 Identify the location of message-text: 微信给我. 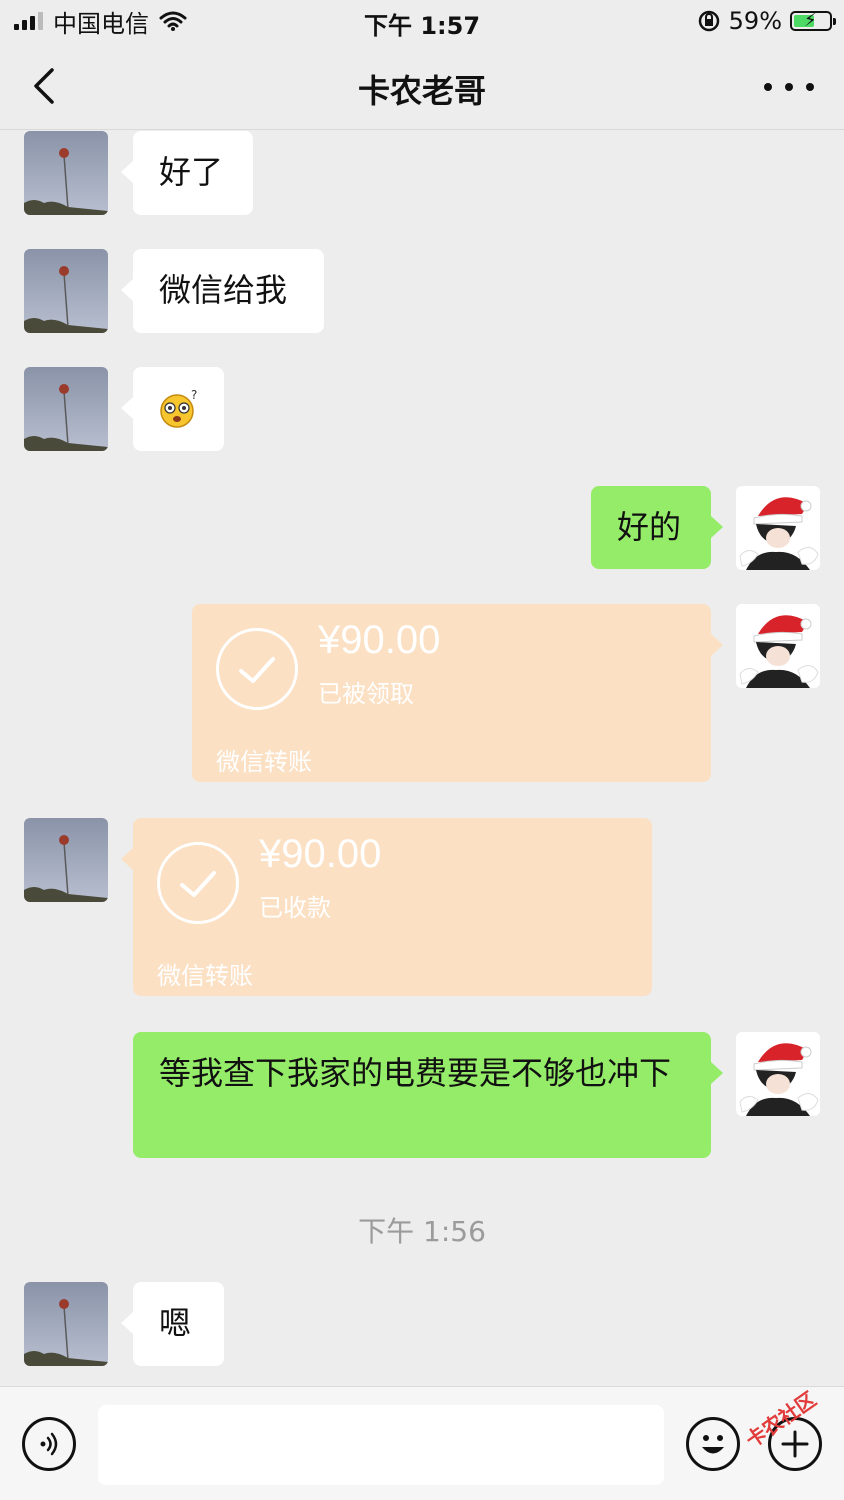
(223, 290).